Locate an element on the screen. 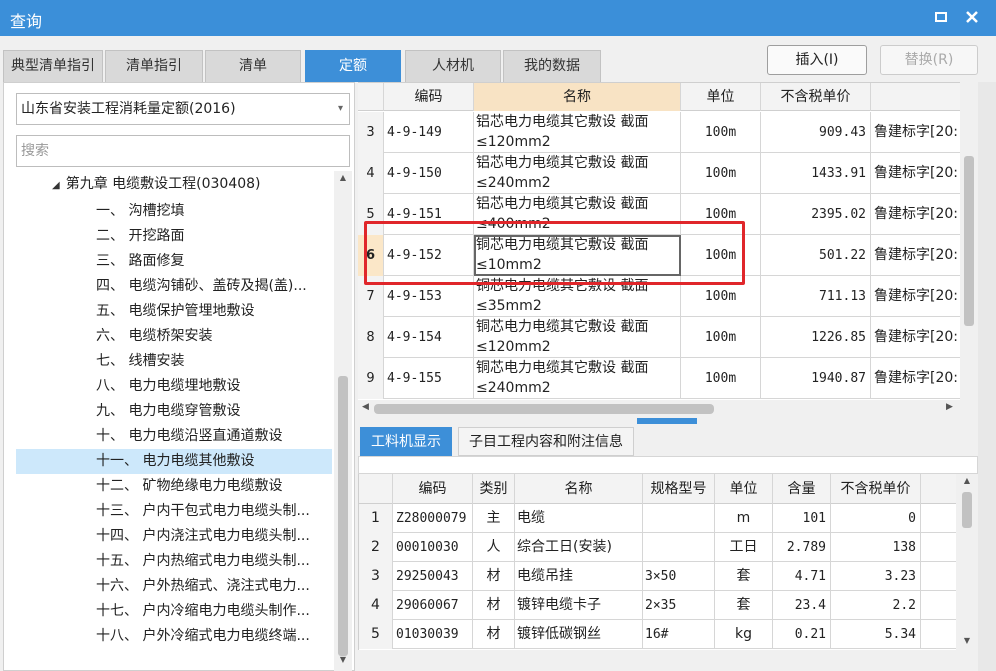 This screenshot has height=671, width=996. tree-item: 八、 电力电缆埋地敷设 is located at coordinates (174, 386).